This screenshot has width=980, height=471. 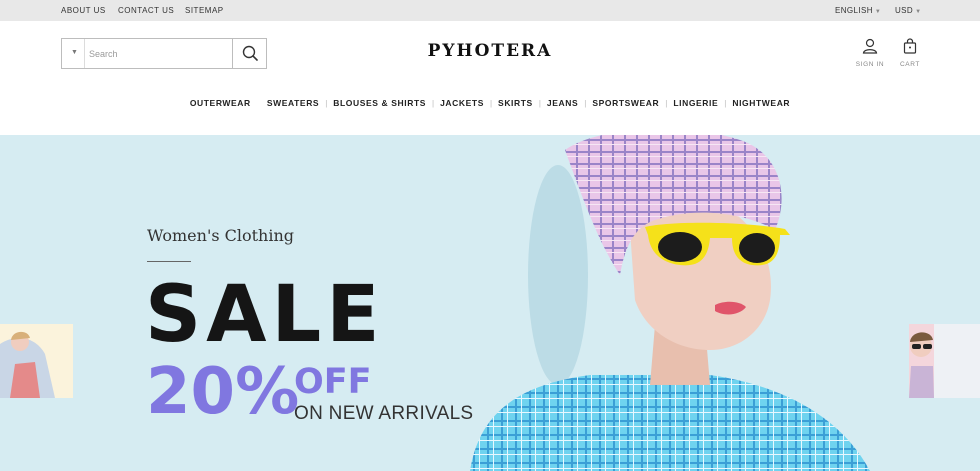 What do you see at coordinates (910, 46) in the screenshot?
I see `shopping-bag-icon` at bounding box center [910, 46].